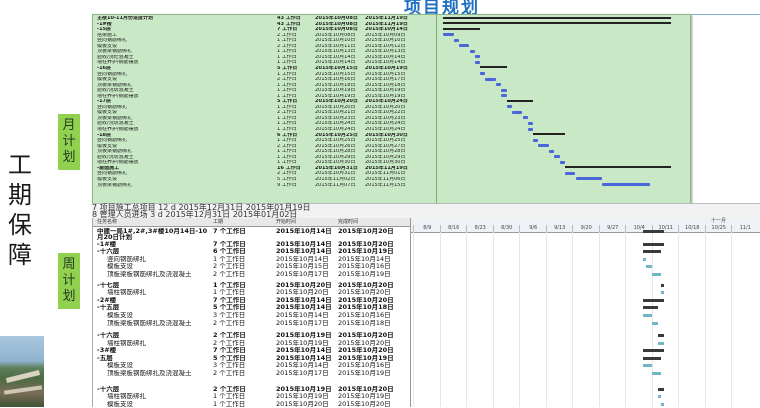 This screenshot has width=760, height=408. I want to click on summary-task-row: -16层 5 工作日 2015年10月15日 2015年10月19日, so click(391, 68).